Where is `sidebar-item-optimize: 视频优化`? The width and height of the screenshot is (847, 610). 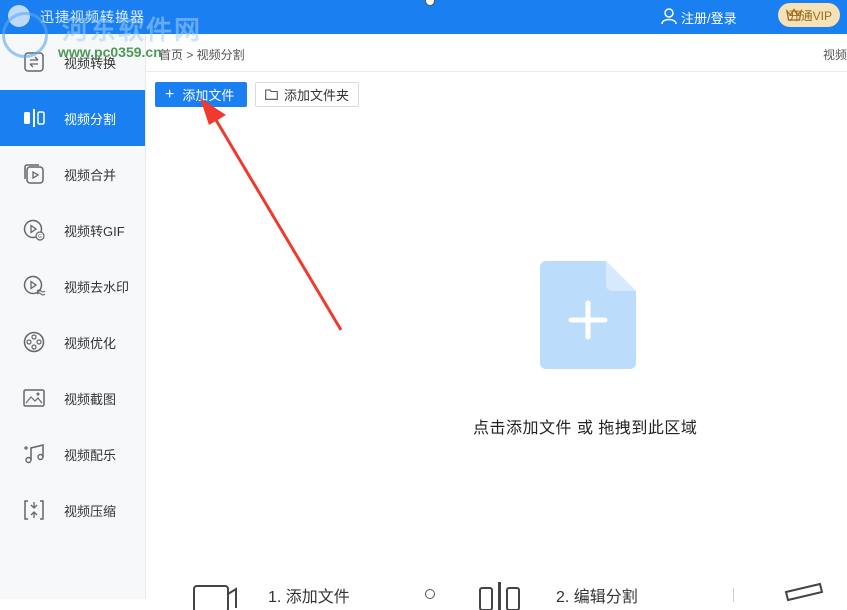
sidebar-item-optimize: 视频优化 is located at coordinates (72, 342).